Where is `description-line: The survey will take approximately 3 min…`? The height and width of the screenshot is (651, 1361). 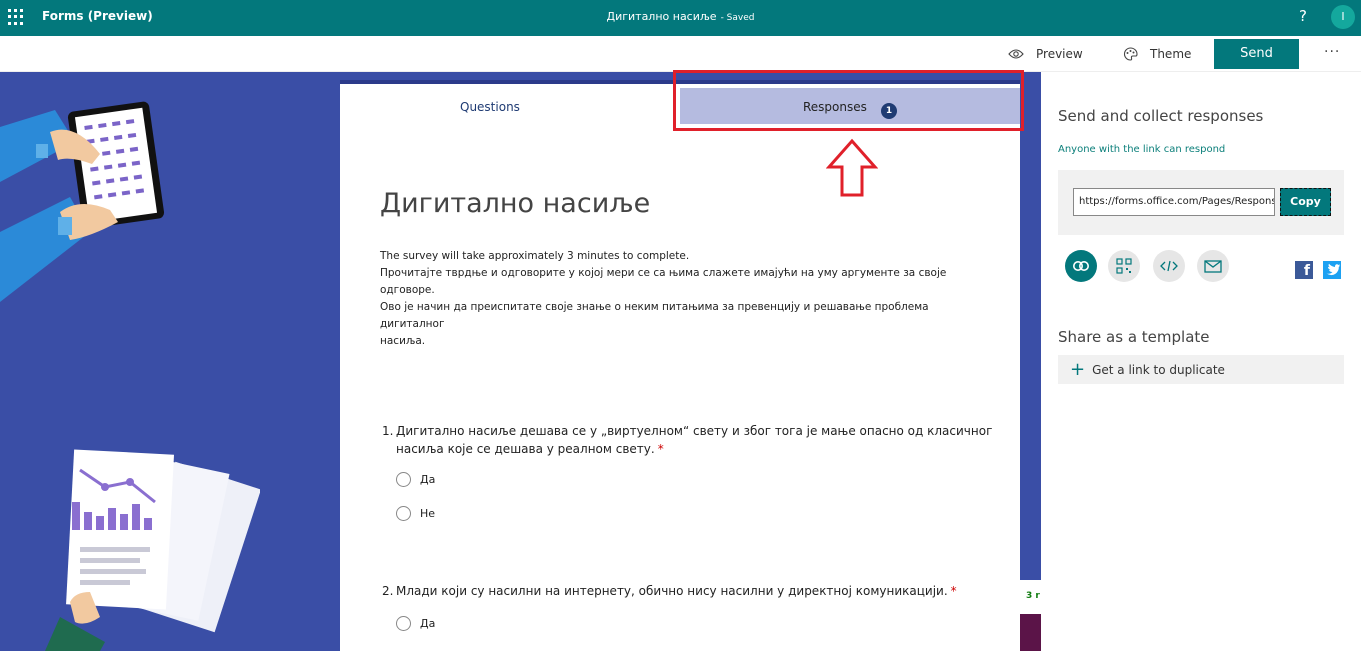
description-line: The survey will take approximately 3 min… is located at coordinates (535, 256).